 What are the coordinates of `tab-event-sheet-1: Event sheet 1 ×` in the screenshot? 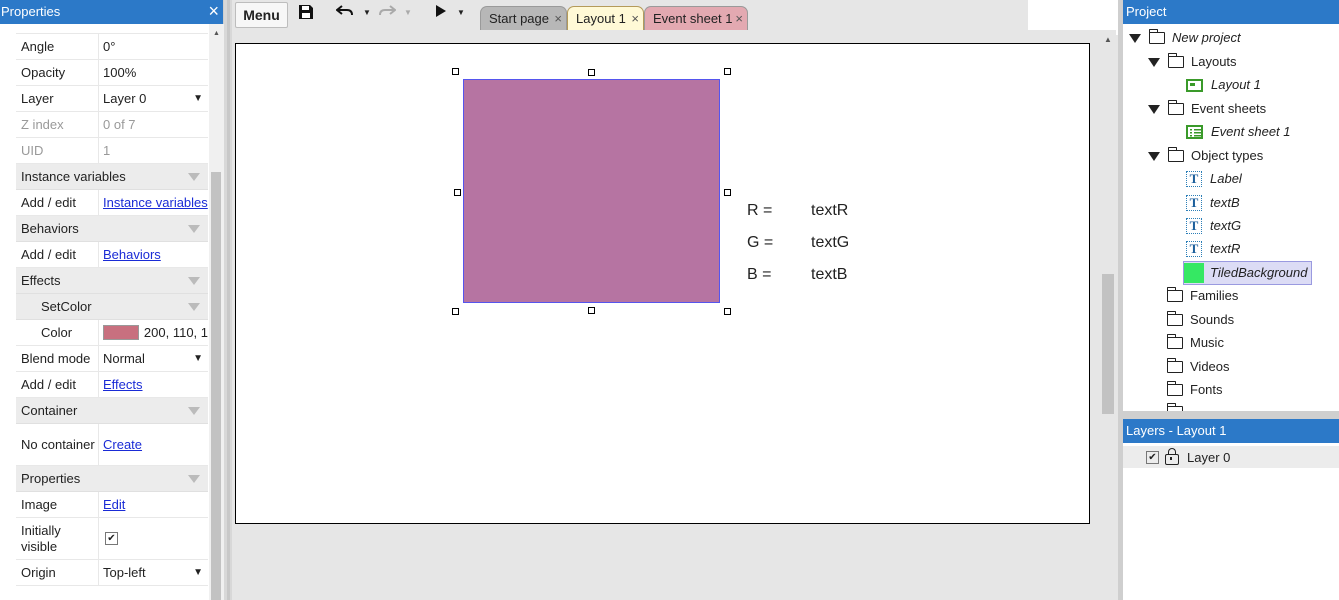 It's located at (696, 18).